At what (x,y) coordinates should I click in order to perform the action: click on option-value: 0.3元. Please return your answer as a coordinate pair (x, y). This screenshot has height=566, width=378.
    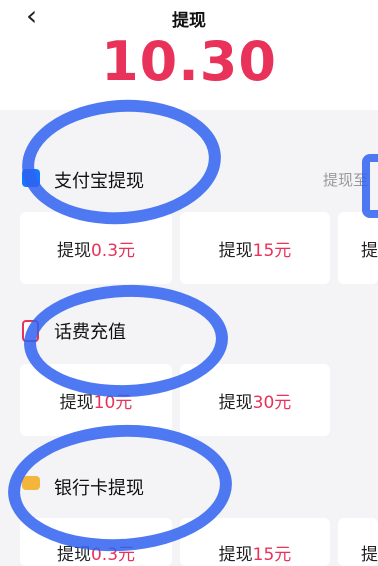
    Looking at the image, I should click on (113, 251).